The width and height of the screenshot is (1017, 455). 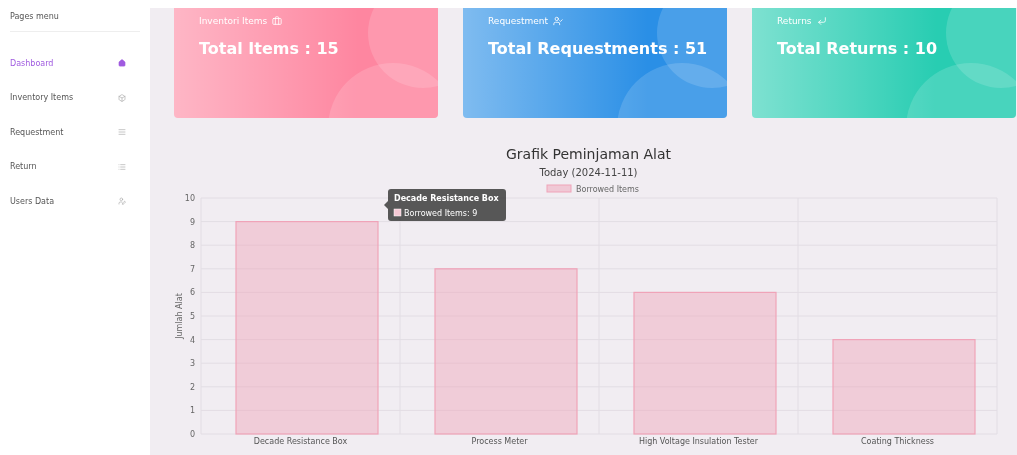 What do you see at coordinates (189, 198) in the screenshot?
I see `y-tick-label: 10` at bounding box center [189, 198].